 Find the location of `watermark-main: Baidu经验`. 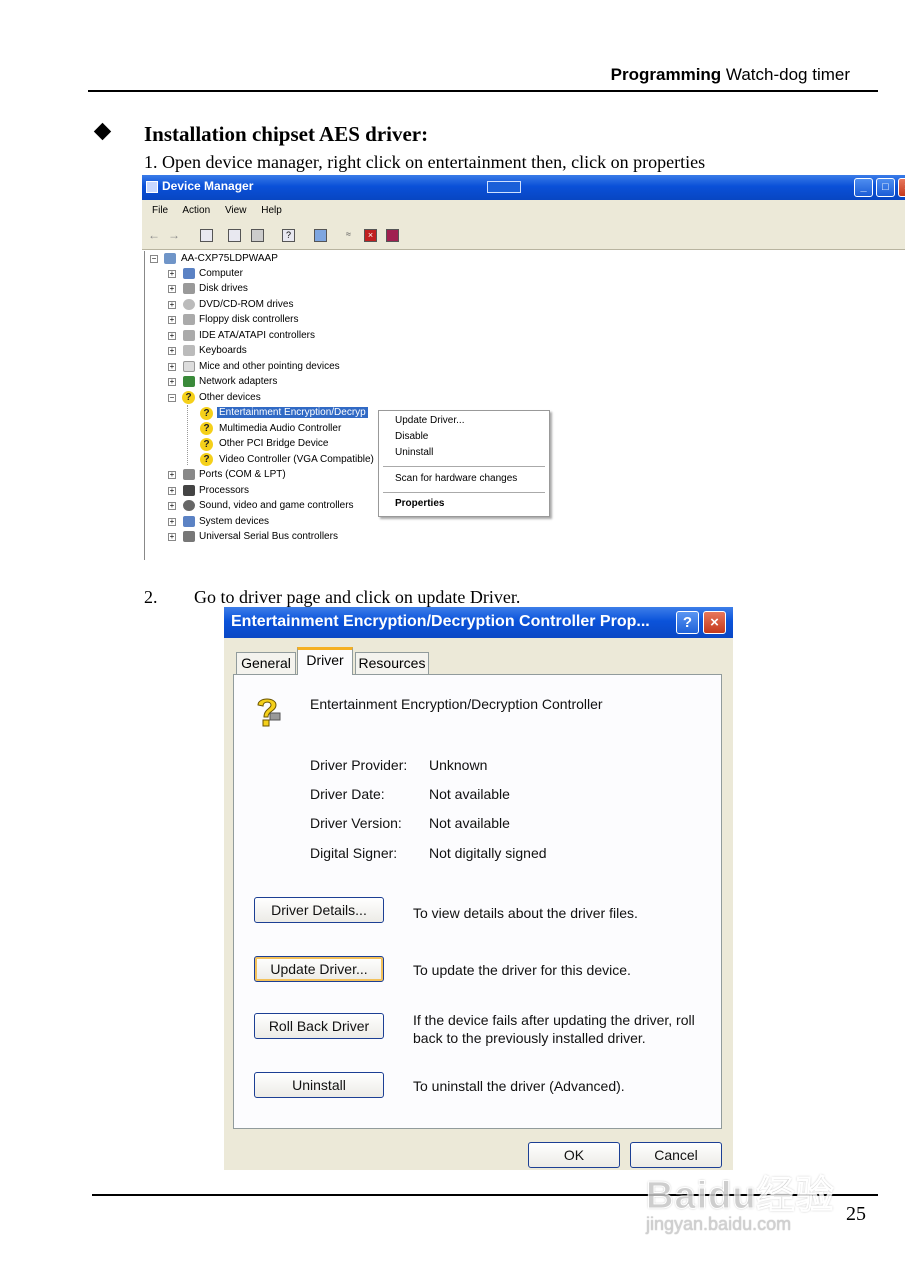

watermark-main: Baidu经验 is located at coordinates (740, 1196).